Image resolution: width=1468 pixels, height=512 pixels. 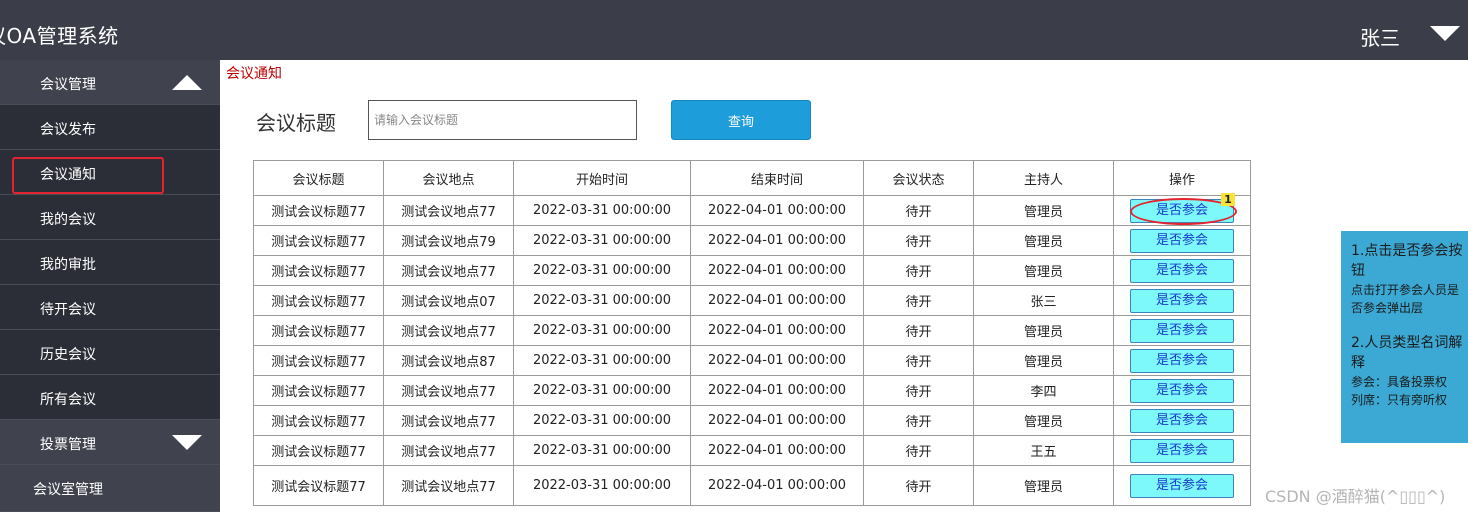 I want to click on sidebar-group-meeting-management: 会议管理, so click(x=110, y=82).